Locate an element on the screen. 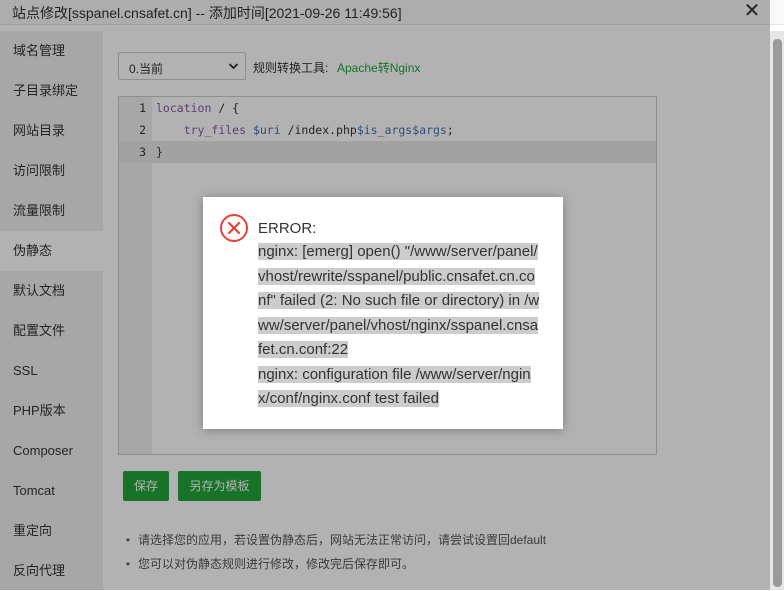  scrollbar is located at coordinates (777, 310).